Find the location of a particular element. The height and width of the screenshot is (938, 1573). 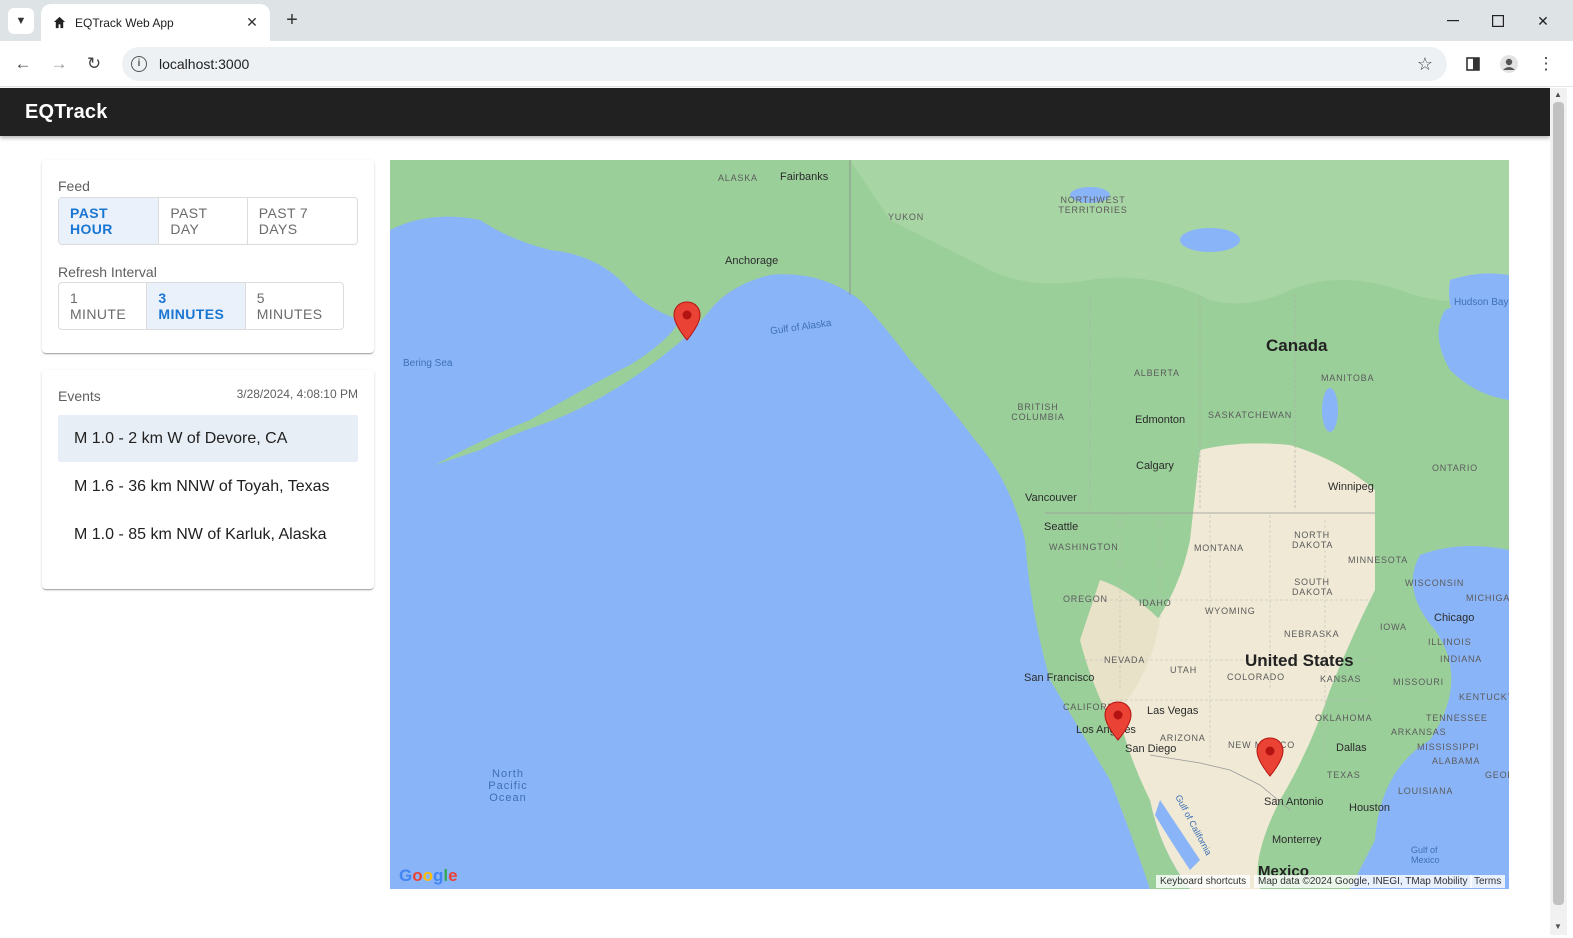

city-label: Fairbanks is located at coordinates (804, 177).